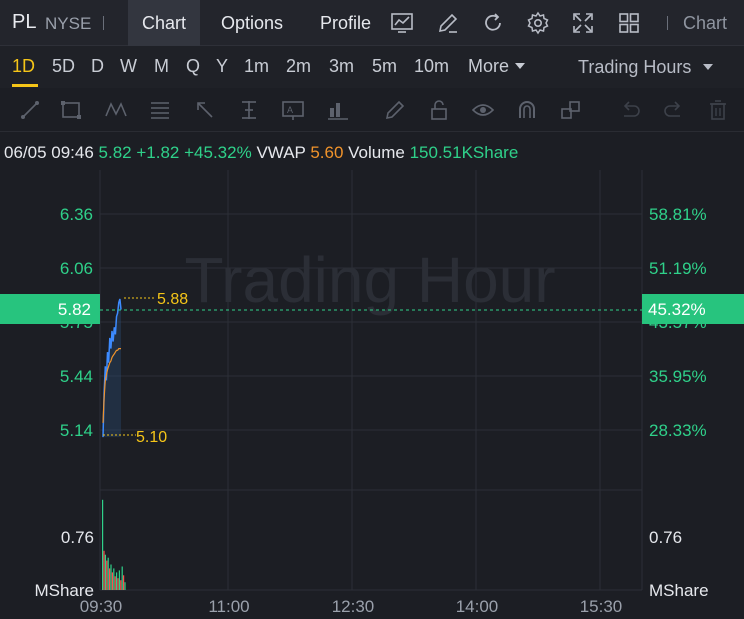 Image resolution: width=744 pixels, height=619 pixels. Describe the element at coordinates (249, 110) in the screenshot. I see `measure-tool-icon` at that location.